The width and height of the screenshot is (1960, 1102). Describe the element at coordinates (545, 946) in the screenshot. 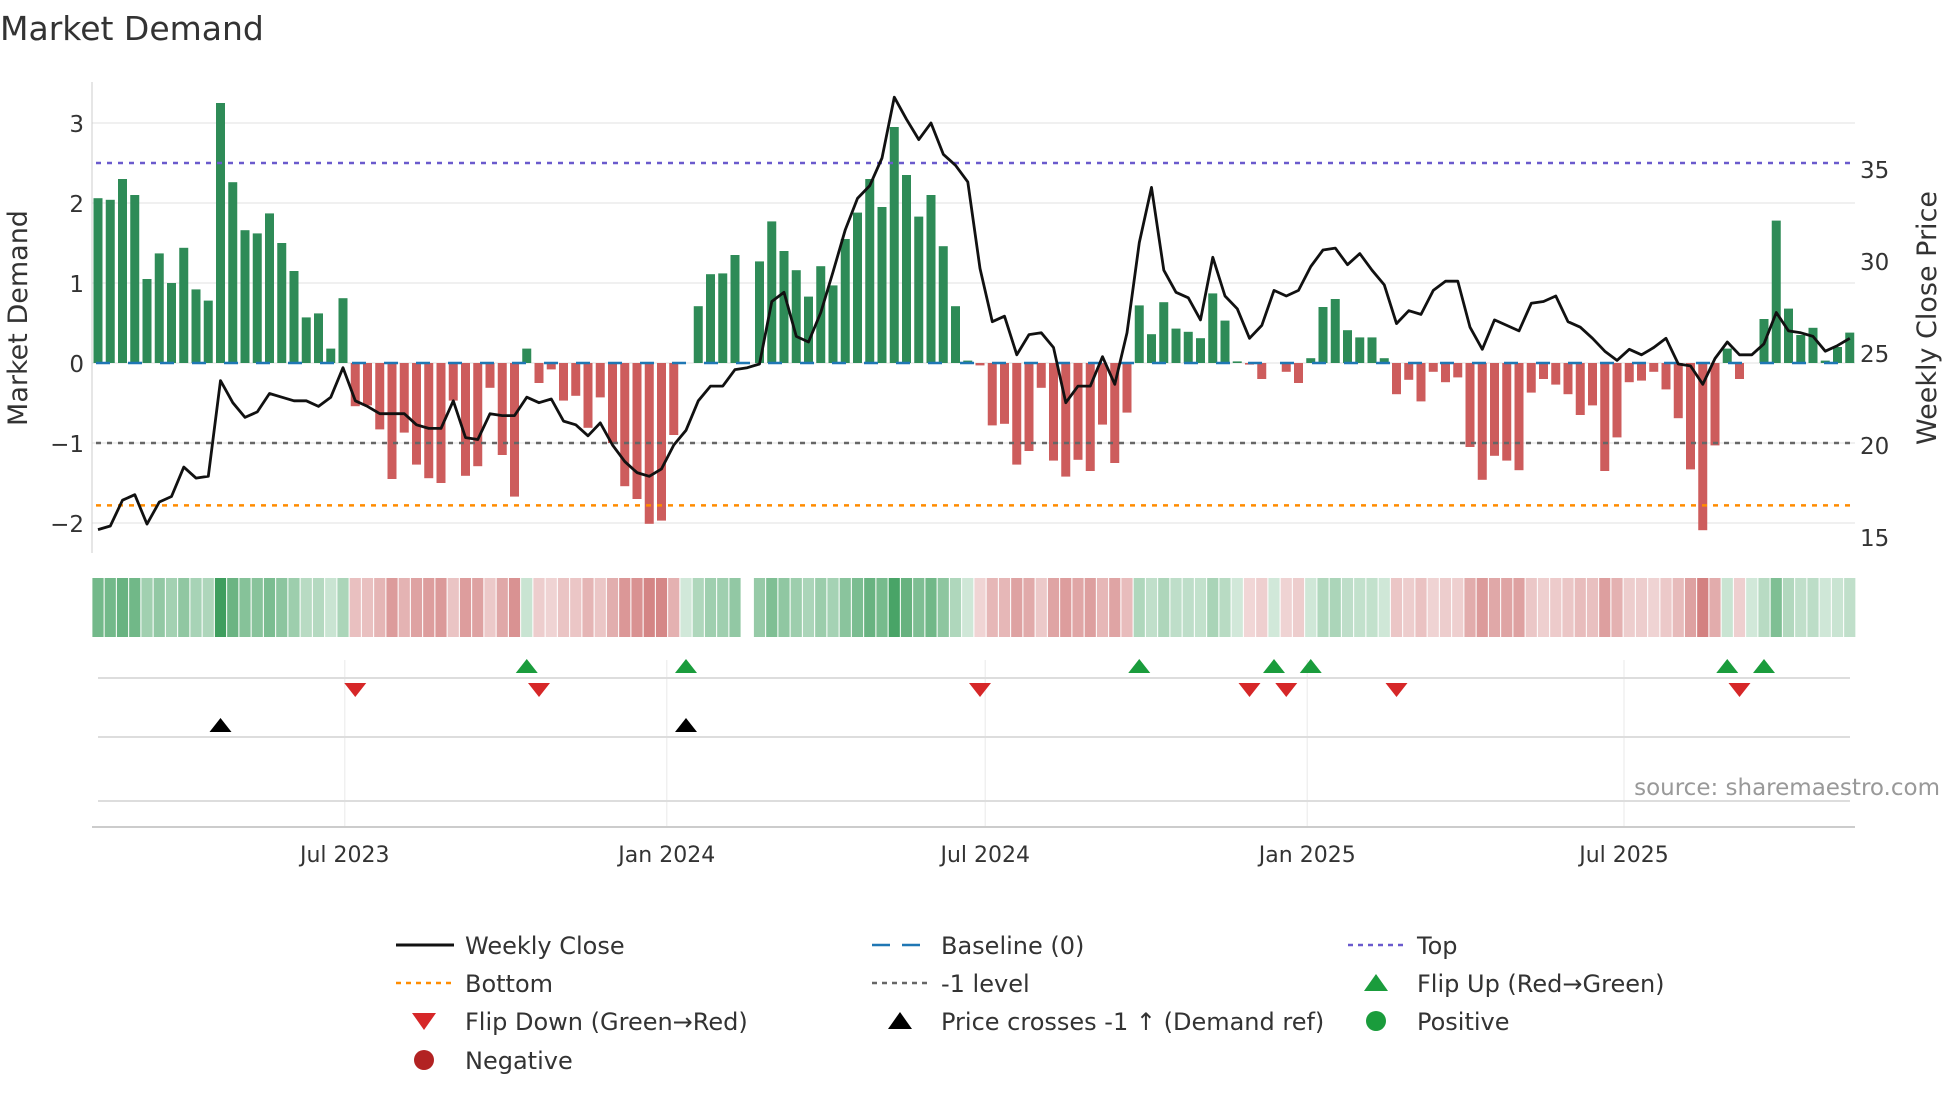

I see `legend-label: Weekly Close` at that location.